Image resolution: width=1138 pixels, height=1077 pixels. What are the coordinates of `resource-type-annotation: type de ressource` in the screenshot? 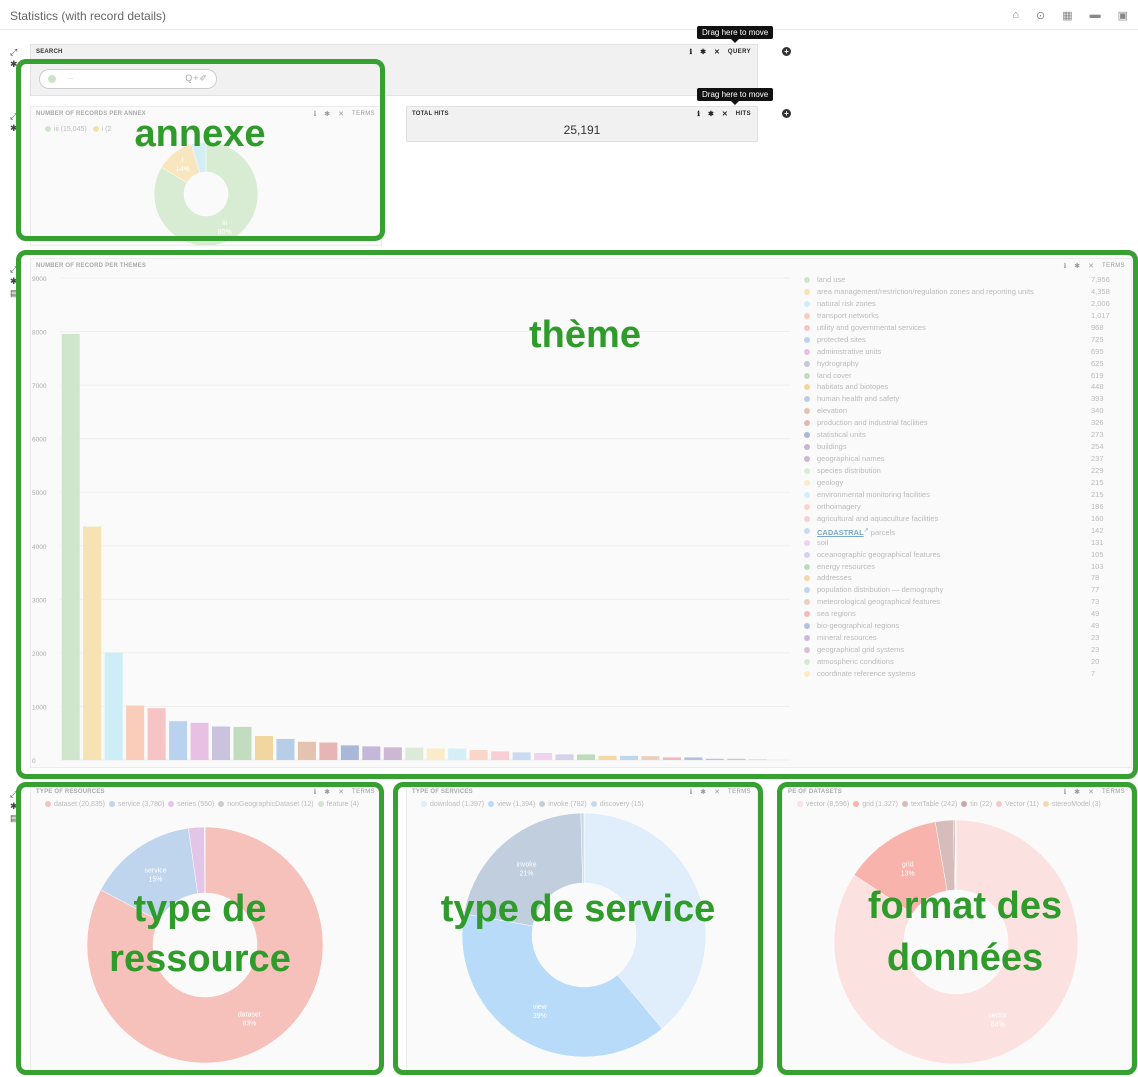 It's located at (200, 934).